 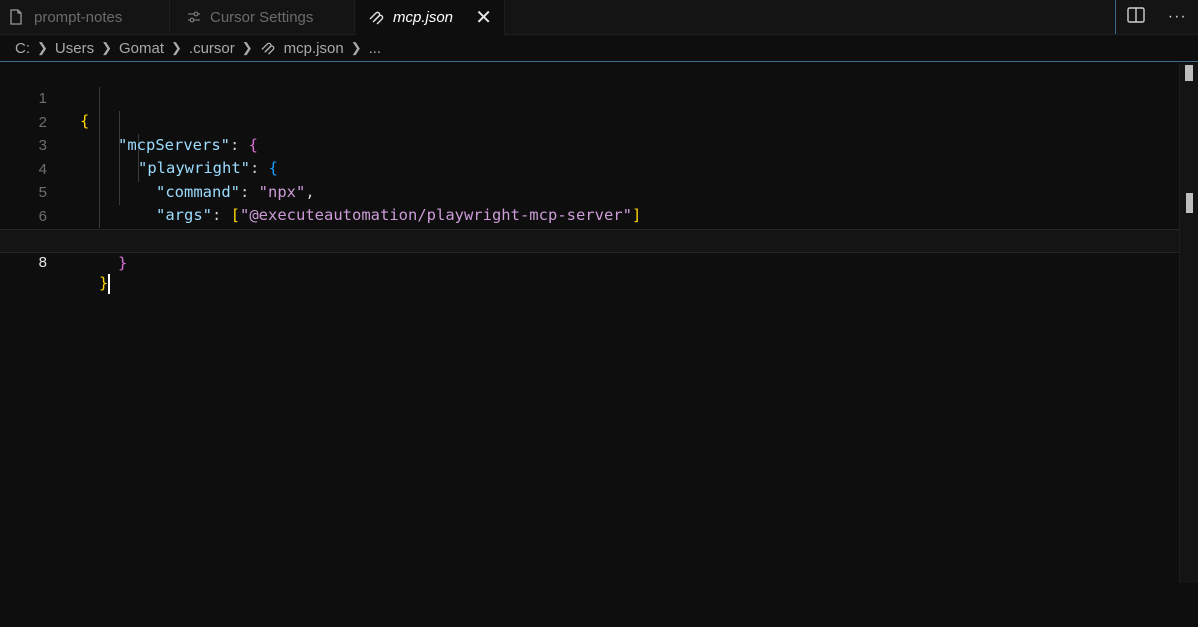 I want to click on line-number: 8, so click(x=42, y=262).